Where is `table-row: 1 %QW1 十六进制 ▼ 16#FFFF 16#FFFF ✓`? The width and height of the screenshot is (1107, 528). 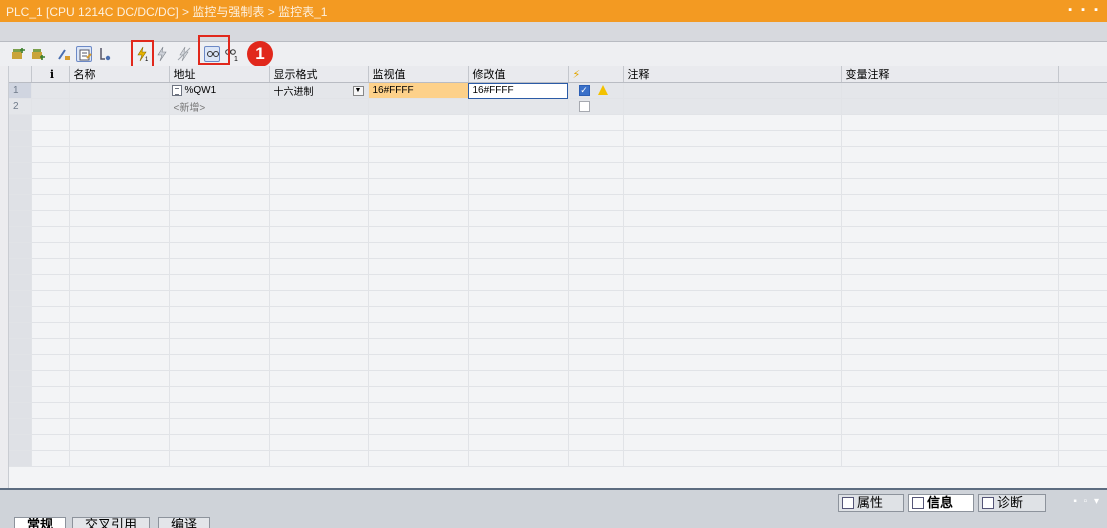 table-row: 1 %QW1 十六进制 ▼ 16#FFFF 16#FFFF ✓ is located at coordinates (558, 90).